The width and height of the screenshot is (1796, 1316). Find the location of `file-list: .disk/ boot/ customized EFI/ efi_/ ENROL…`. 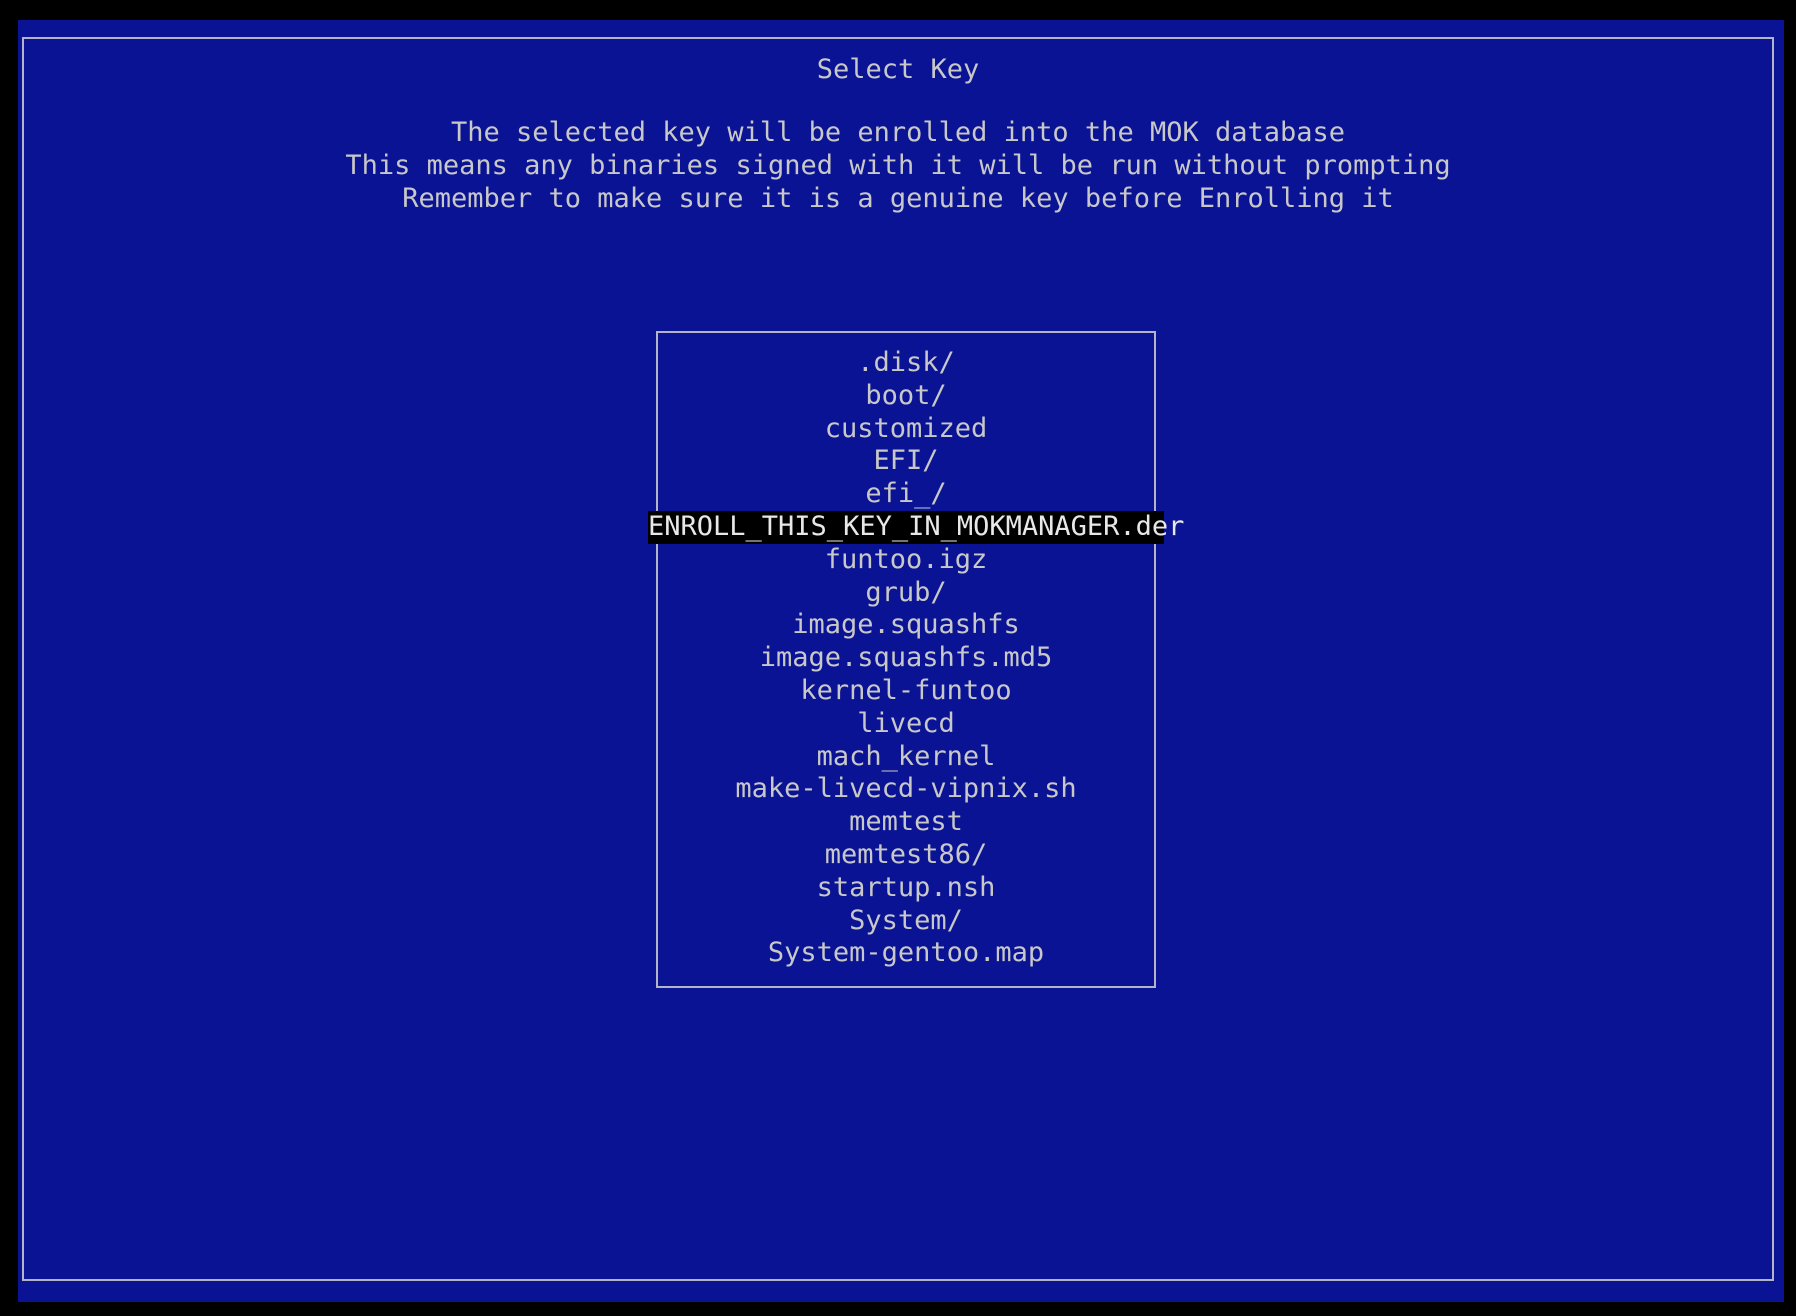

file-list: .disk/ boot/ customized EFI/ efi_/ ENROL… is located at coordinates (916, 658).